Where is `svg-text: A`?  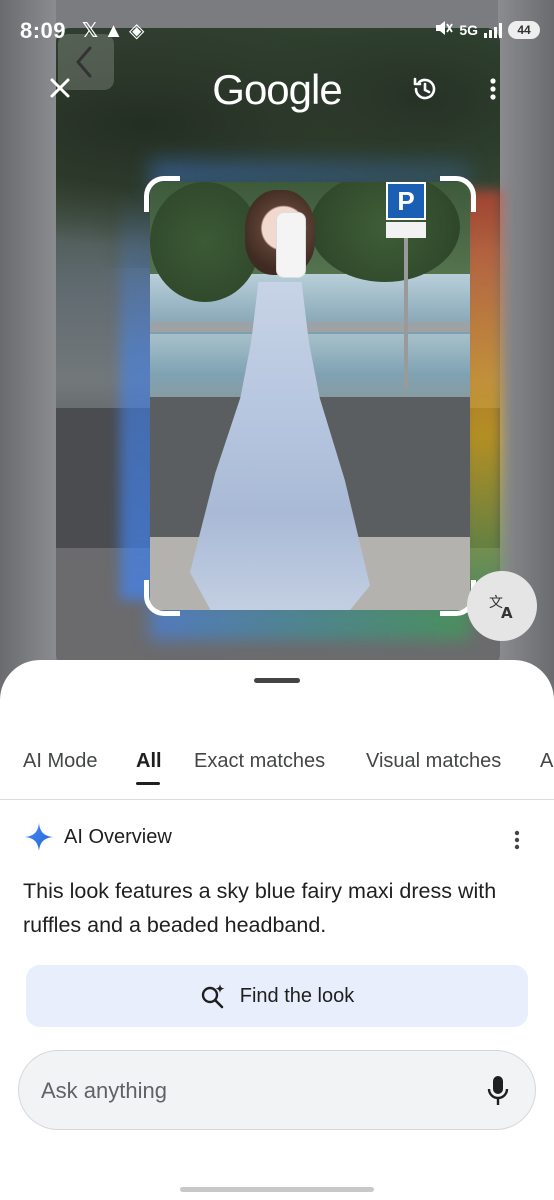 svg-text: A is located at coordinates (507, 612).